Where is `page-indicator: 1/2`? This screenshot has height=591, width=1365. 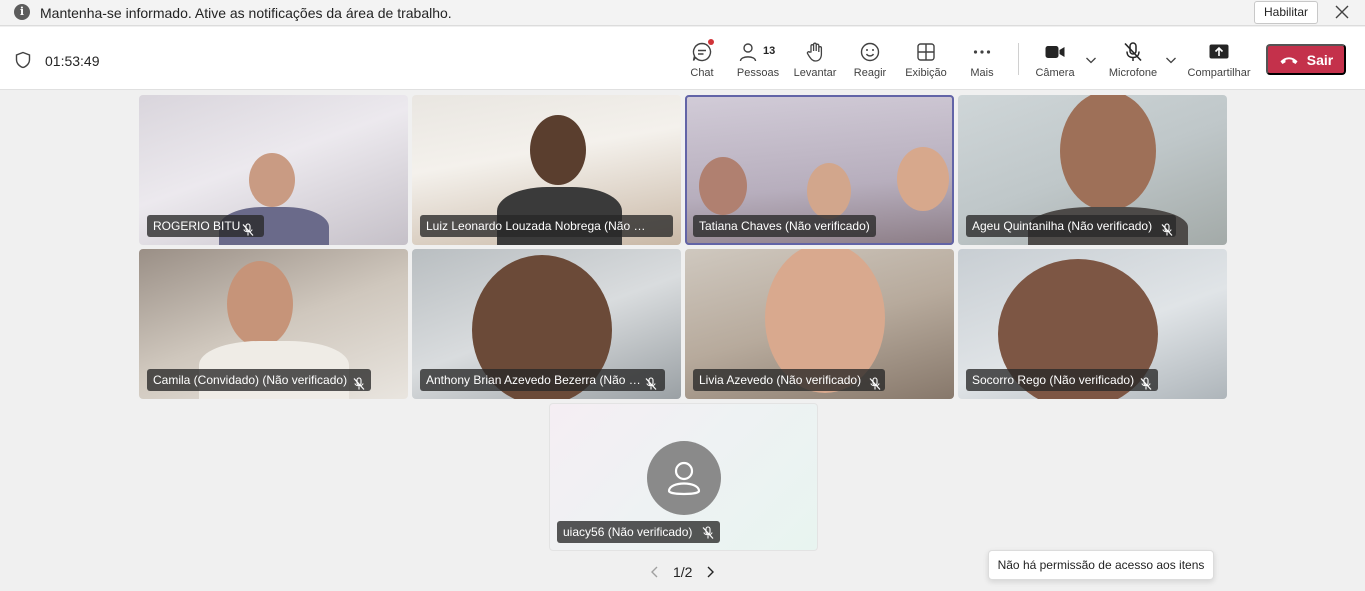
page-indicator: 1/2 is located at coordinates (683, 572).